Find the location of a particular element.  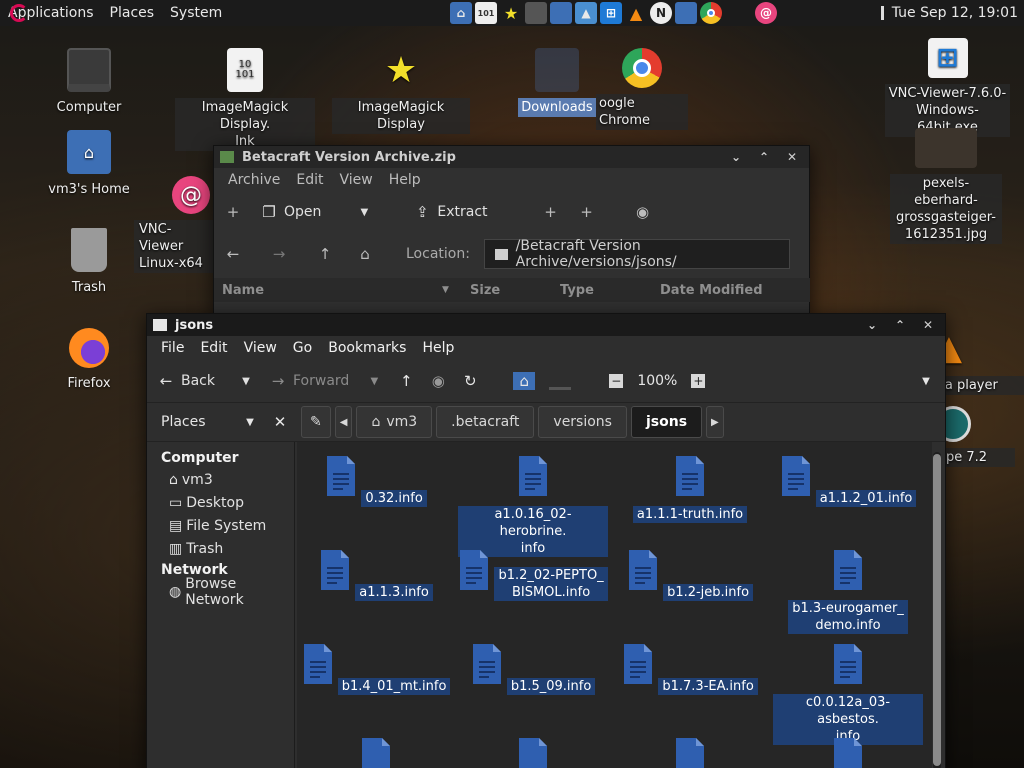

file-item: b1.4_01_mt.info is located at coordinates (376, 669).